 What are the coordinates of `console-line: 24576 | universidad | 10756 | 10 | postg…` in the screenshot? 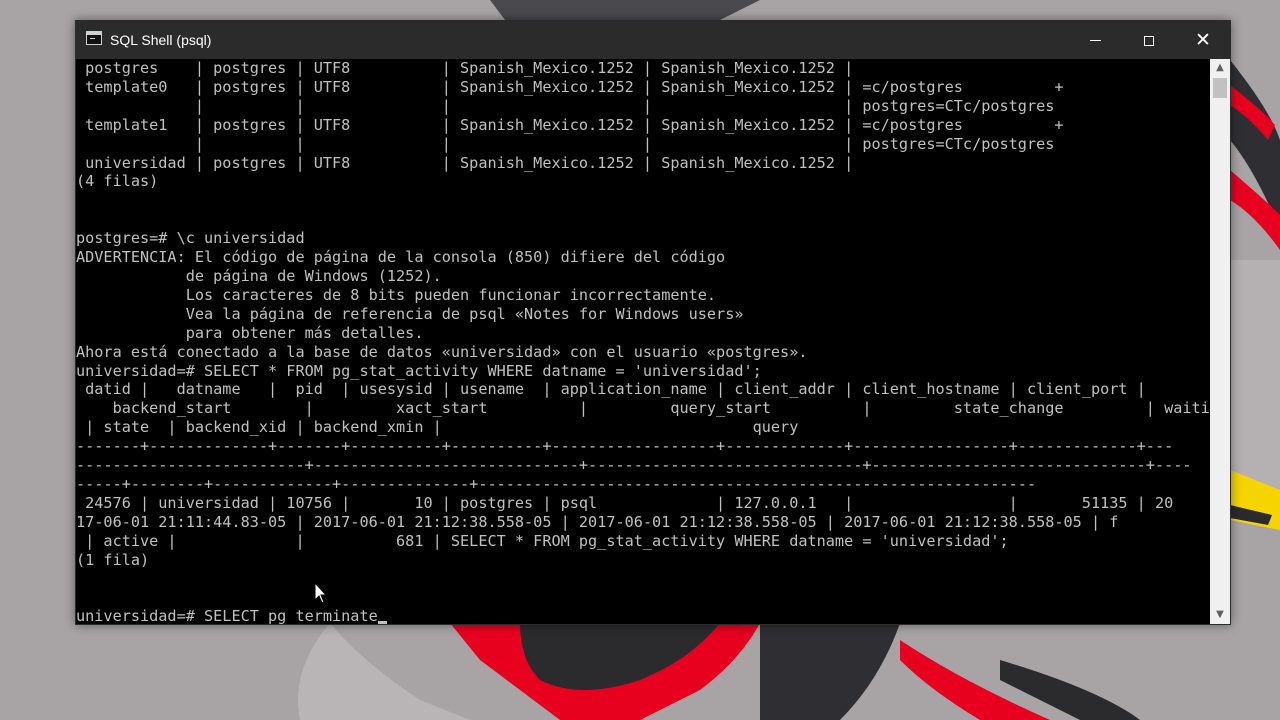 It's located at (629, 502).